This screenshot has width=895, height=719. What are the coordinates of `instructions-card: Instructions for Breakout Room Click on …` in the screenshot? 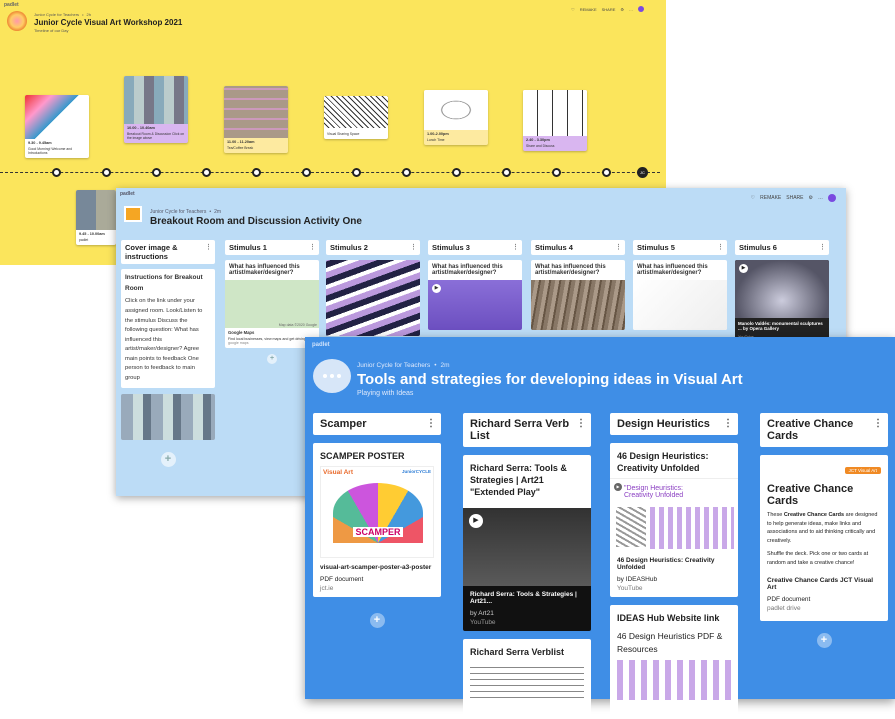 It's located at (168, 328).